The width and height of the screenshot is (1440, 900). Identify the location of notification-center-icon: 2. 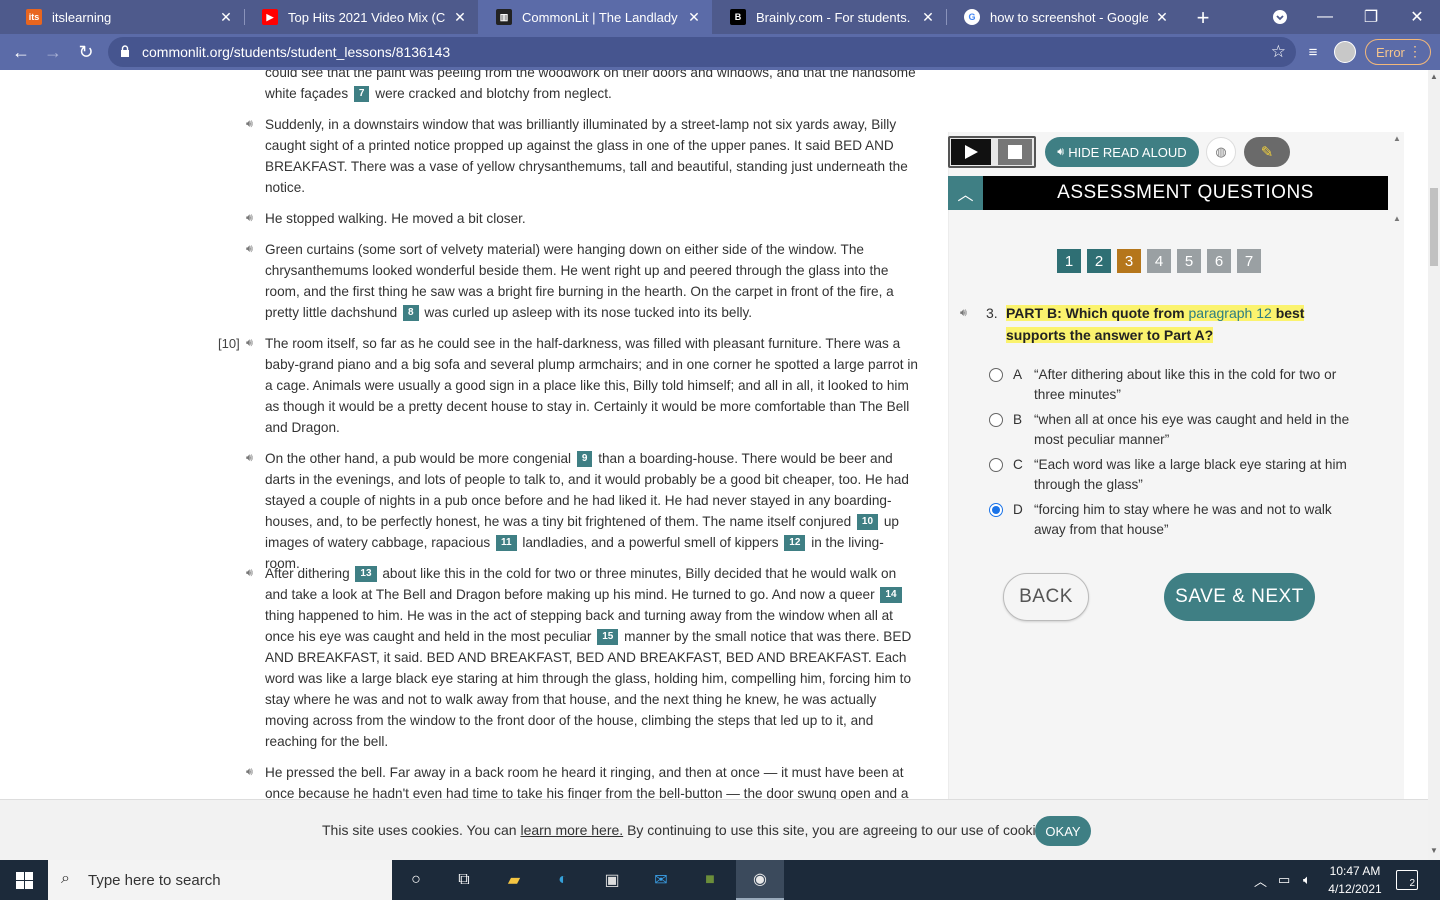
(1407, 880).